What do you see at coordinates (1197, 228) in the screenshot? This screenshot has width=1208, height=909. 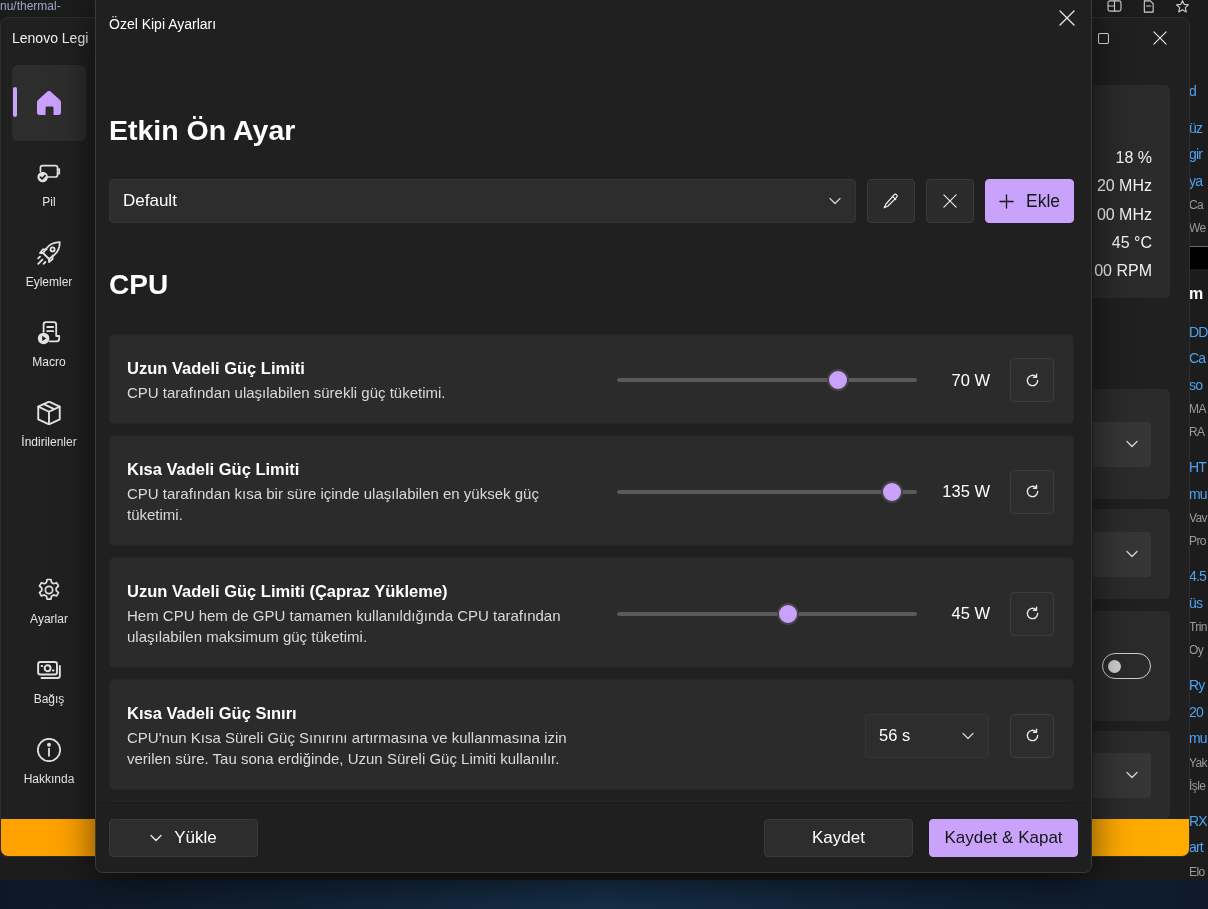 I see `text-fragment: We` at bounding box center [1197, 228].